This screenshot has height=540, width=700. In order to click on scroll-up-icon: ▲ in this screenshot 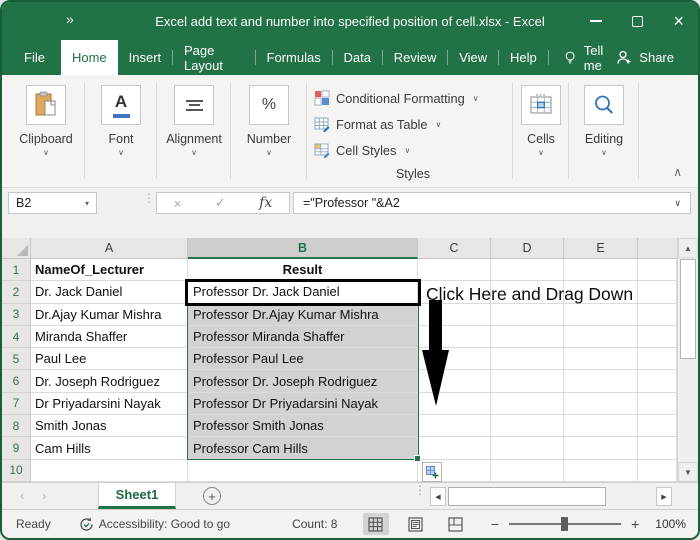, I will do `click(688, 248)`.